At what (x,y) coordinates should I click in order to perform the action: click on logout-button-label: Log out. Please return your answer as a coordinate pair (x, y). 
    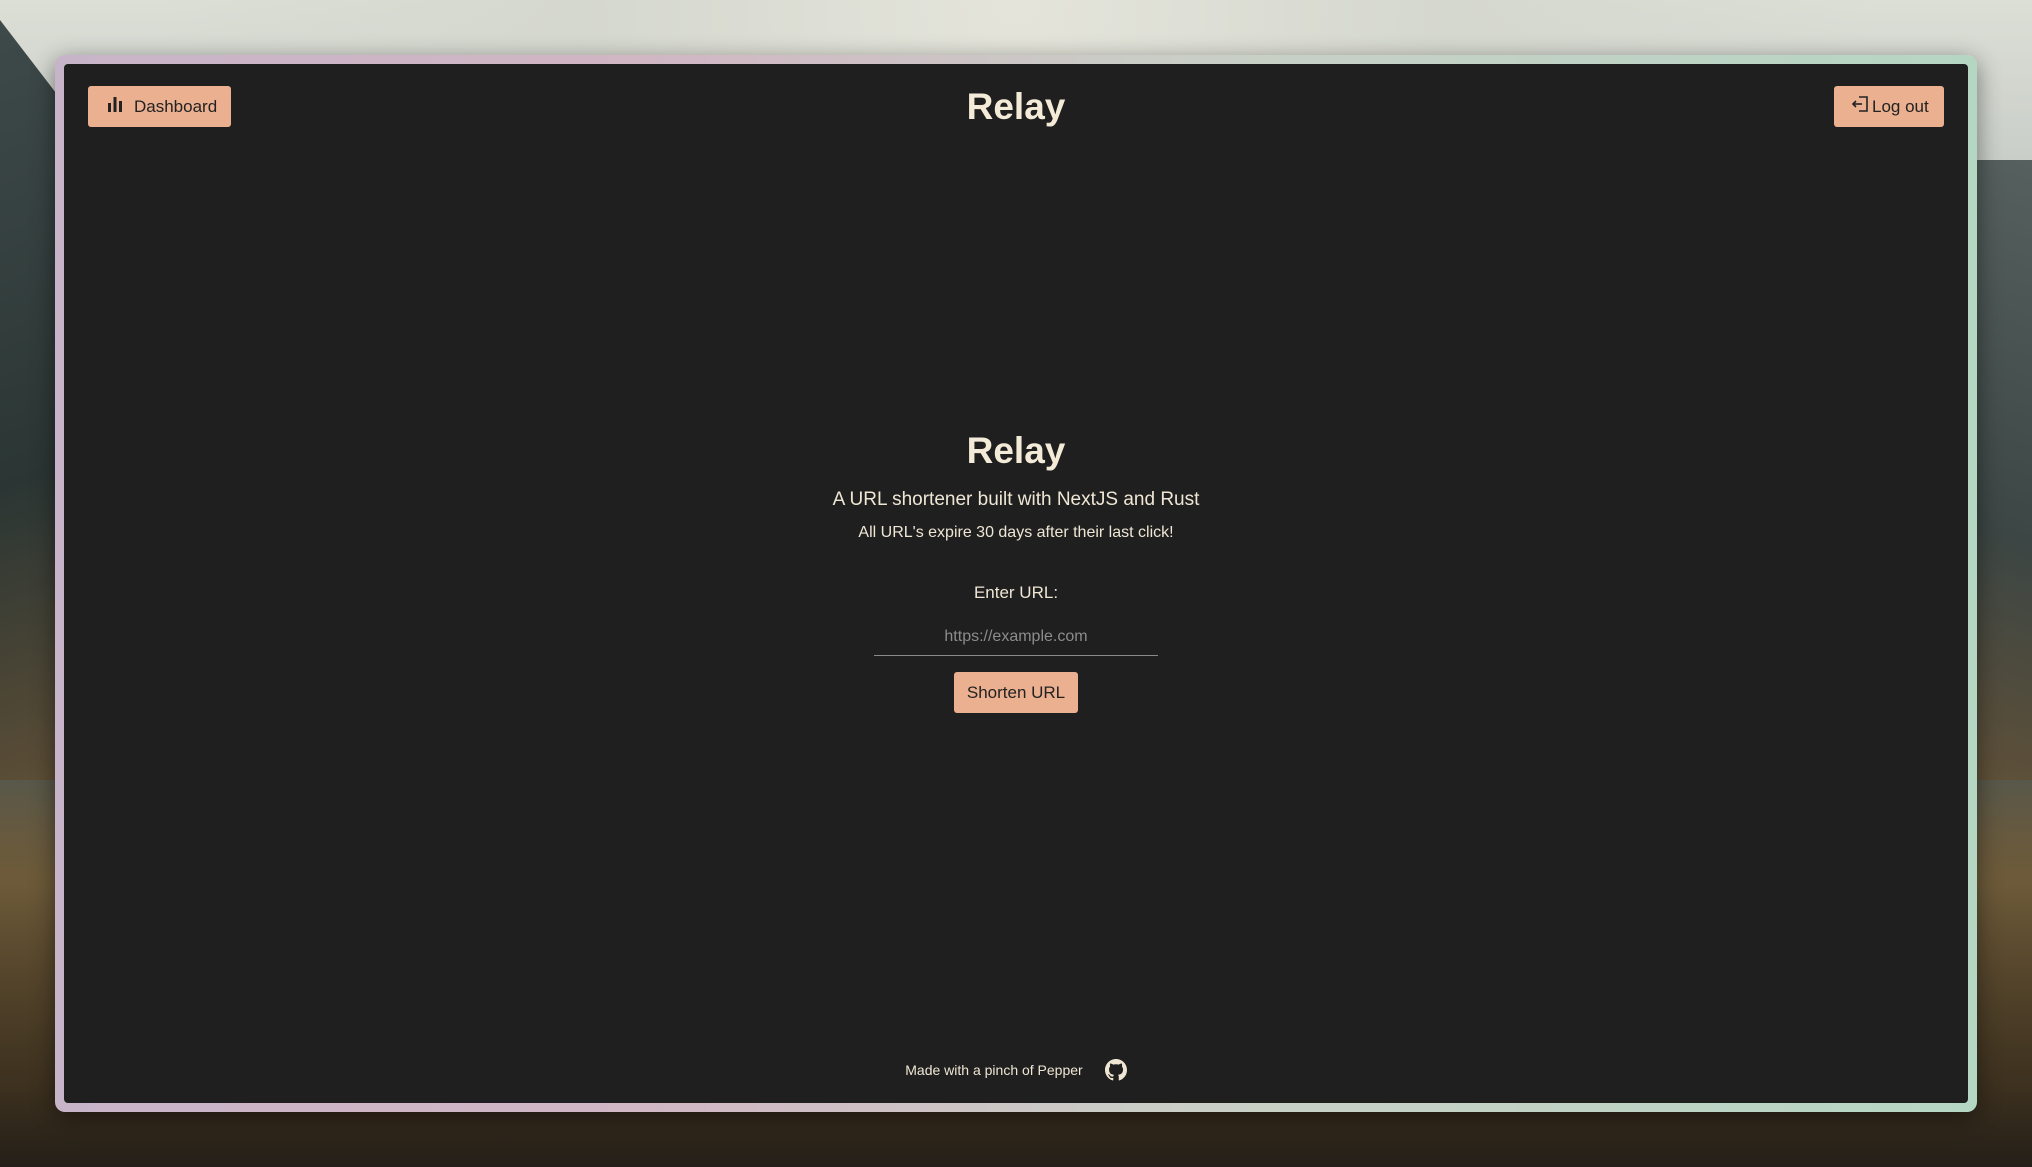
    Looking at the image, I should click on (1900, 106).